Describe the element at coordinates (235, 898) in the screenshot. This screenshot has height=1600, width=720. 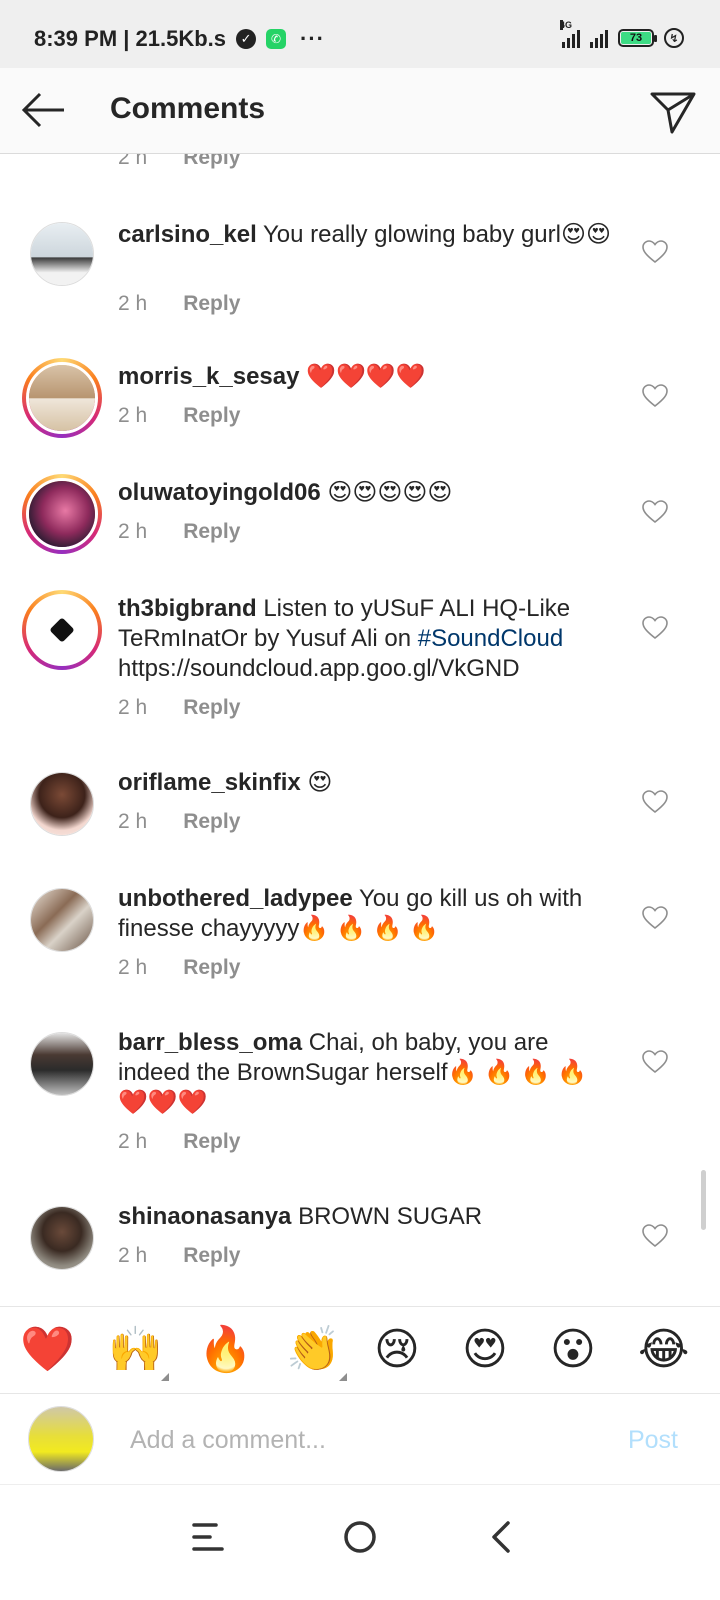
I see `comment-username: unbothered_ladypee` at that location.